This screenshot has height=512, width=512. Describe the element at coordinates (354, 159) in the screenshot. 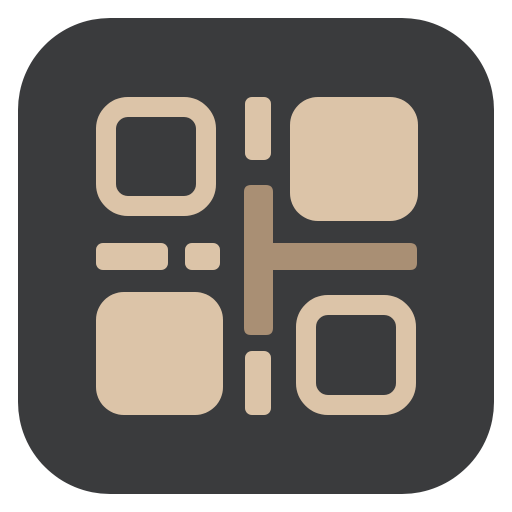

I see `finder-top-right-block` at that location.